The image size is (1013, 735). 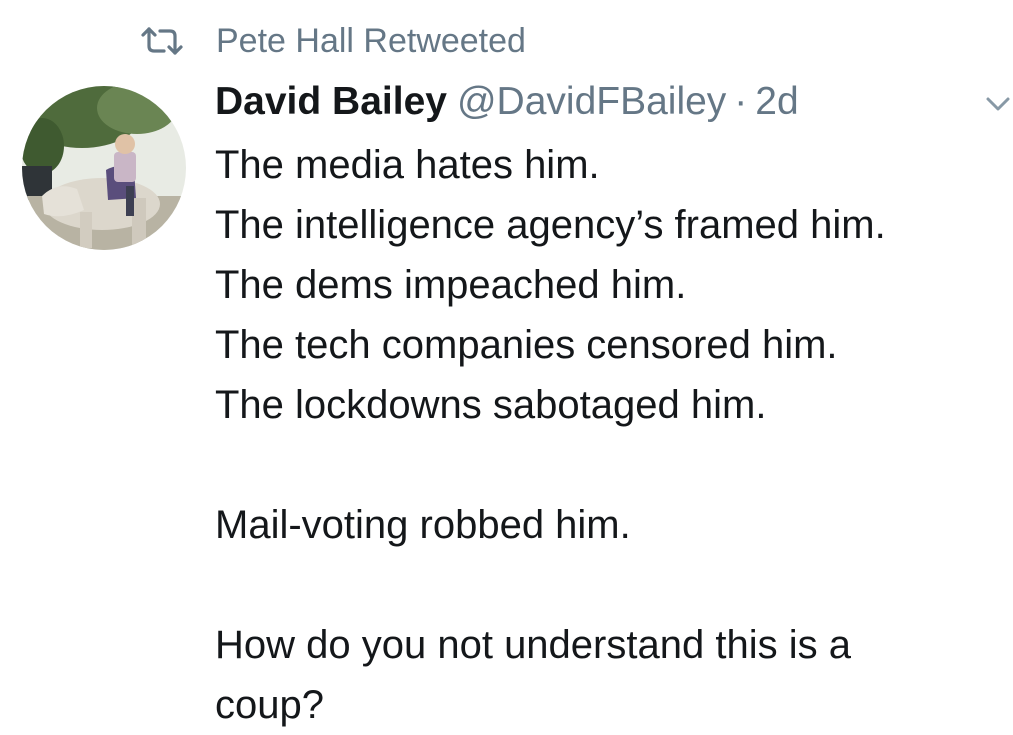 What do you see at coordinates (104, 168) in the screenshot?
I see `user-avatar` at bounding box center [104, 168].